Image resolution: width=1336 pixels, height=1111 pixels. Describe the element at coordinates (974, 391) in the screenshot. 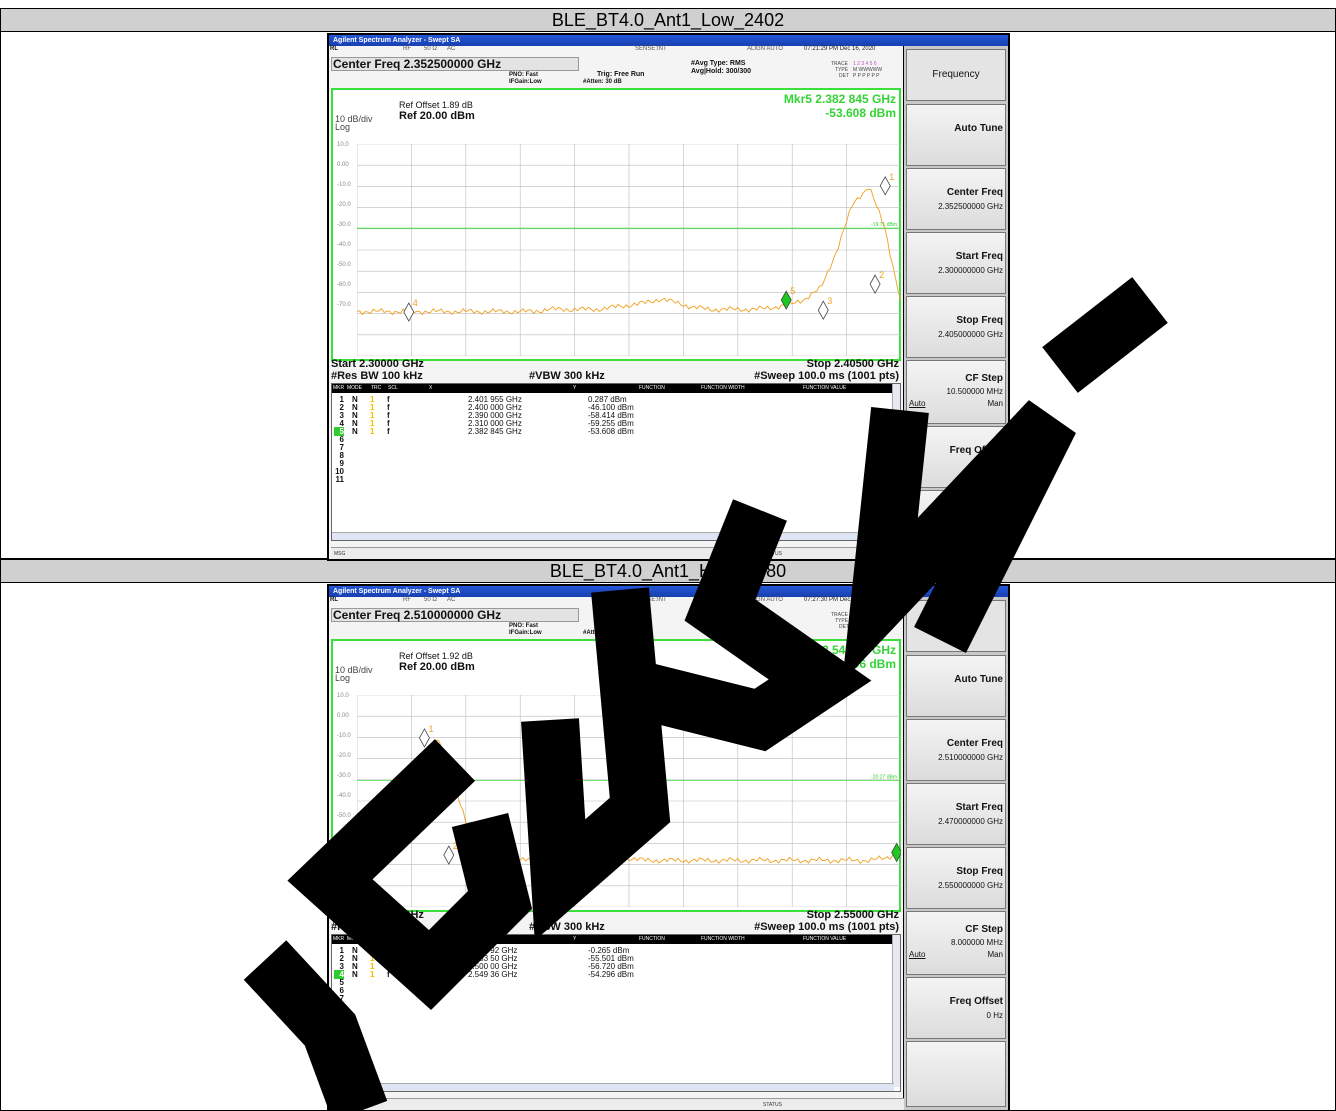

I see `cf-step-key-value: 10.500000 MHz` at that location.